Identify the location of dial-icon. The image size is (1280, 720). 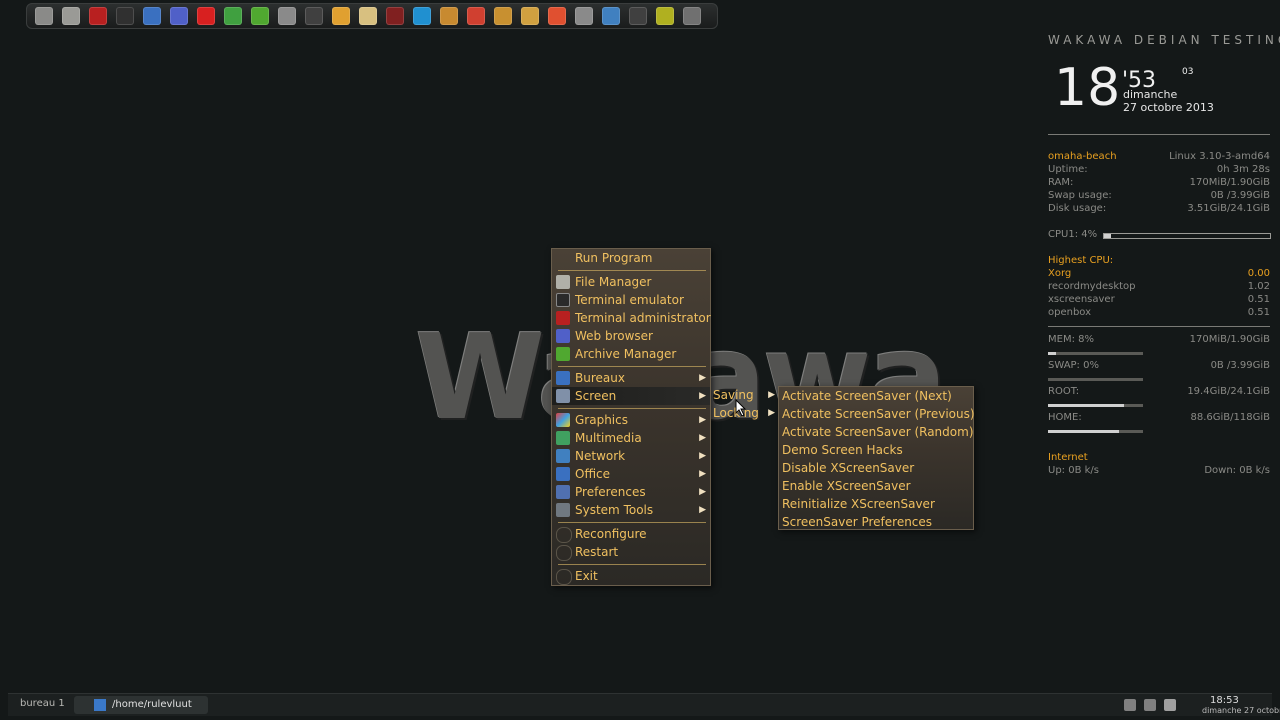
(665, 16).